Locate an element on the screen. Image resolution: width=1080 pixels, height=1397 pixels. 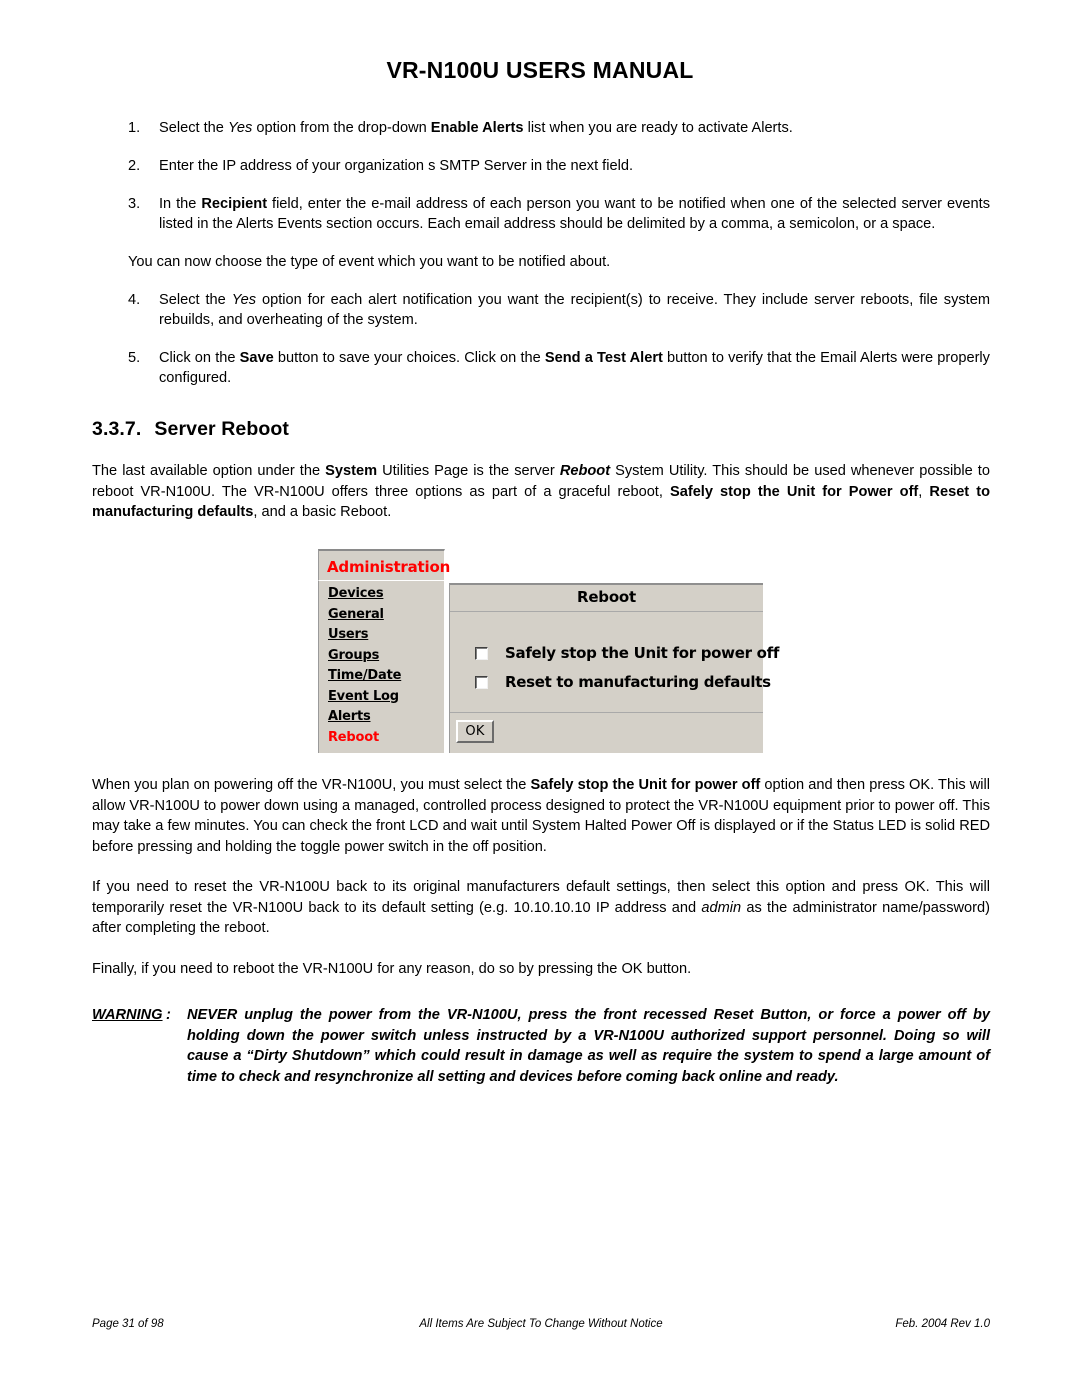
text-run-8: , and a basic Reboot. is located at coordinates (322, 512).